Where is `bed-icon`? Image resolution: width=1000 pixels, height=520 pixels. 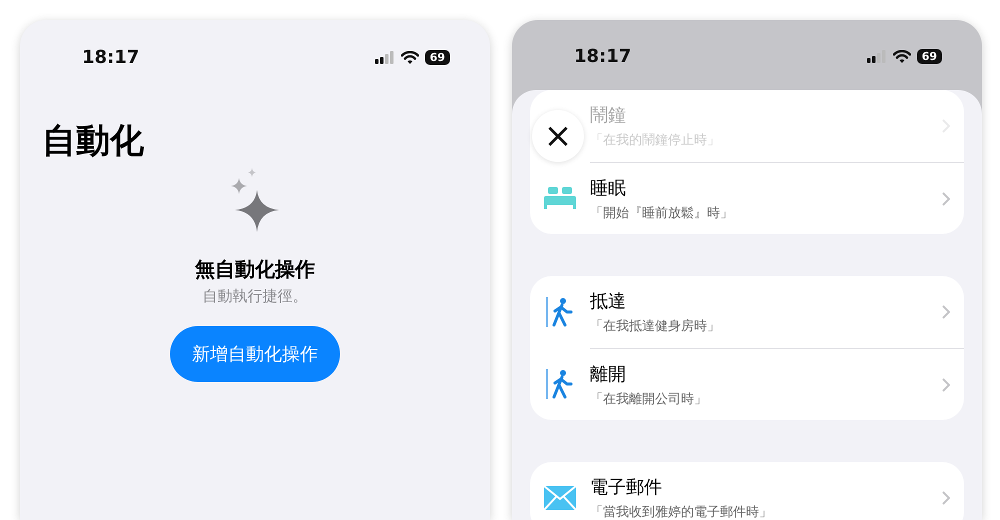 bed-icon is located at coordinates (560, 198).